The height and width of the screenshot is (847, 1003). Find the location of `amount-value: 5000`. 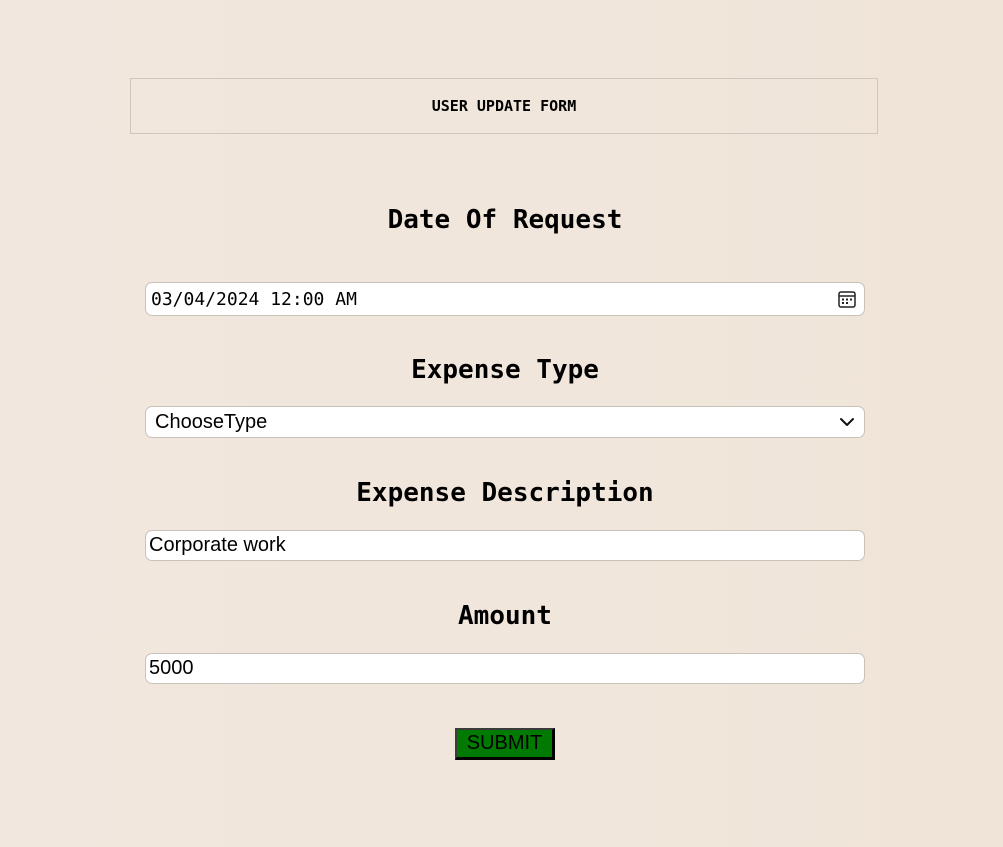

amount-value: 5000 is located at coordinates (171, 668).